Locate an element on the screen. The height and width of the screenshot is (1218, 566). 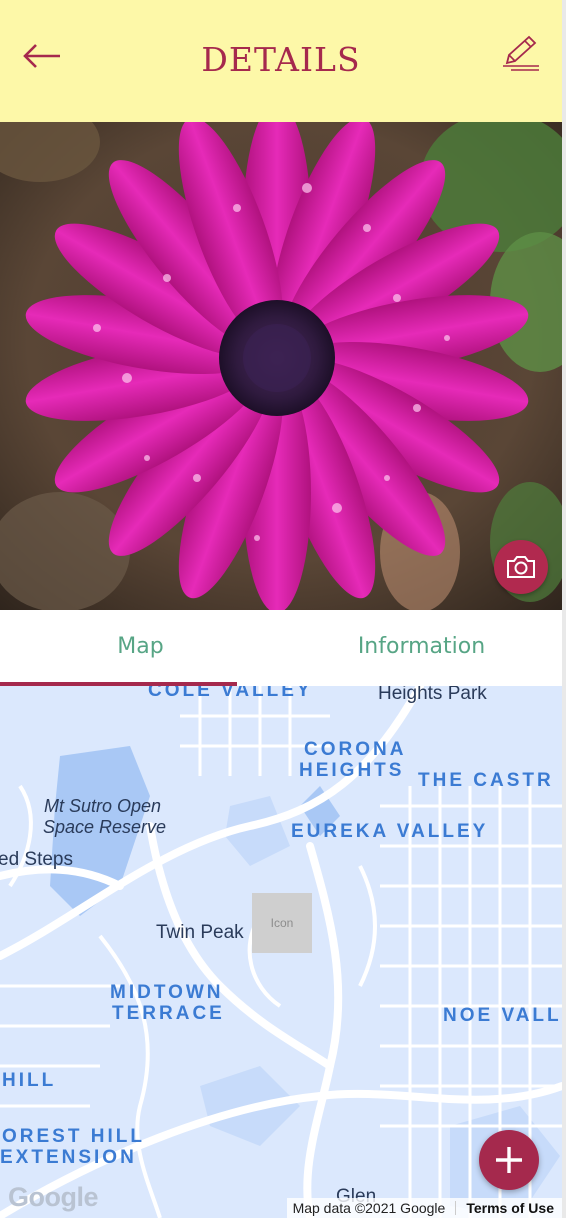
pencil-icon is located at coordinates (521, 53).